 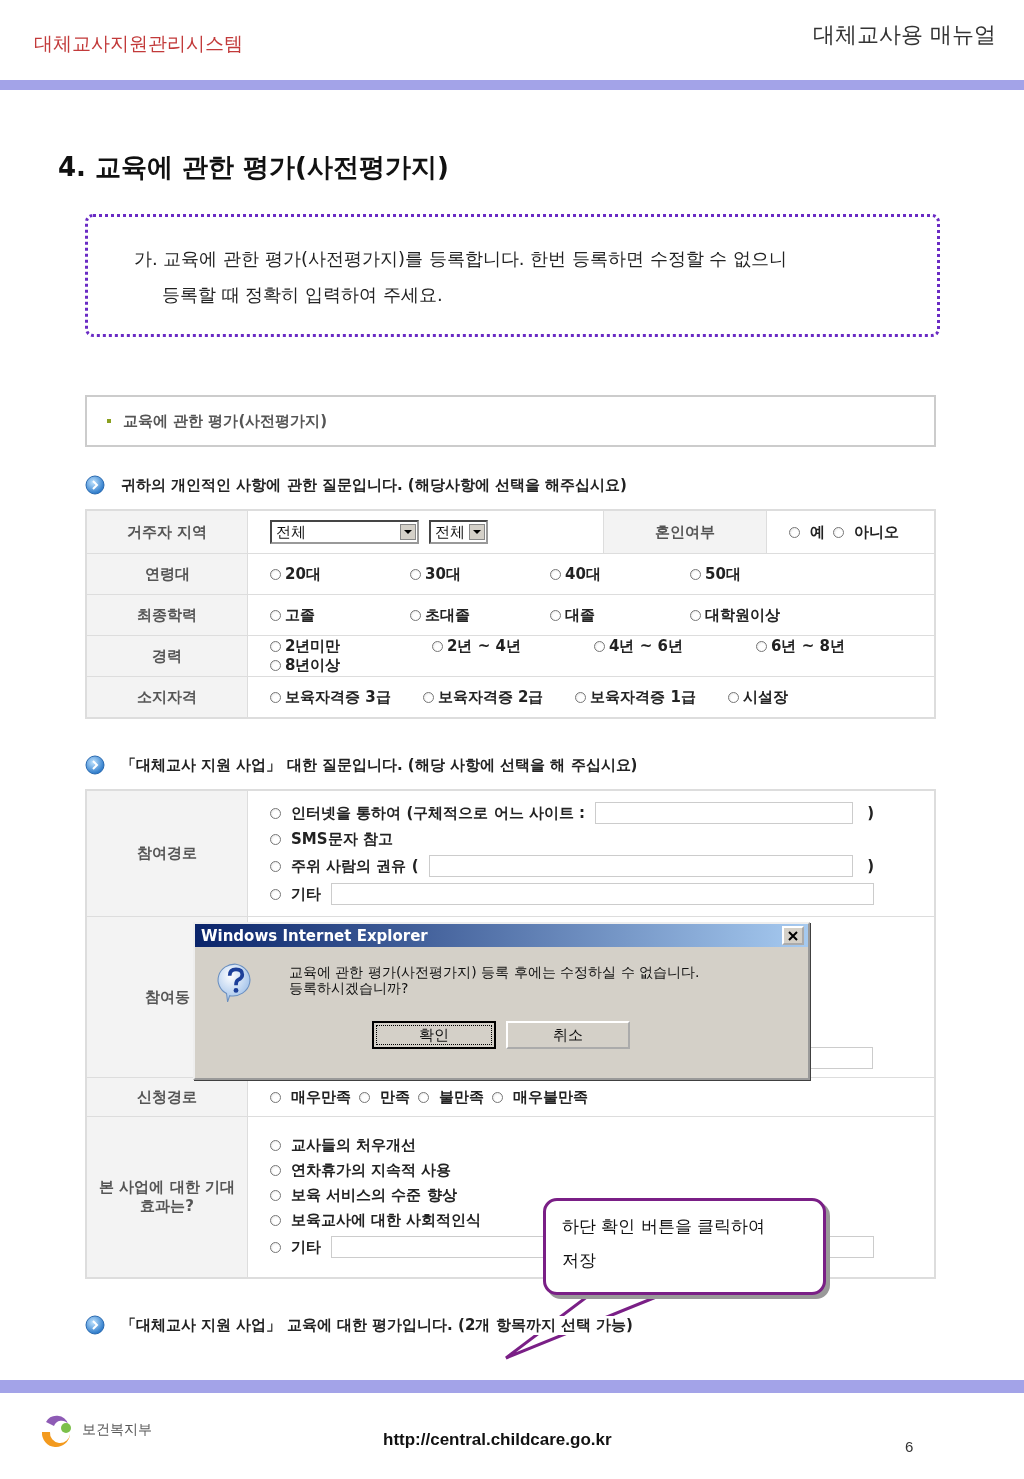 I want to click on option-label: SMS문자 참고, so click(x=342, y=839).